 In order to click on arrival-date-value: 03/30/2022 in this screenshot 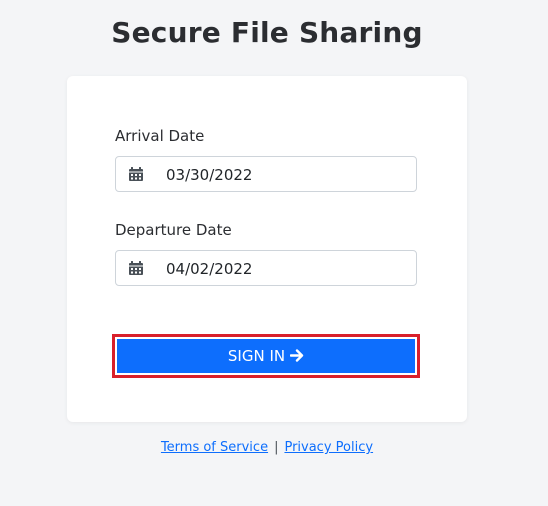, I will do `click(209, 175)`.